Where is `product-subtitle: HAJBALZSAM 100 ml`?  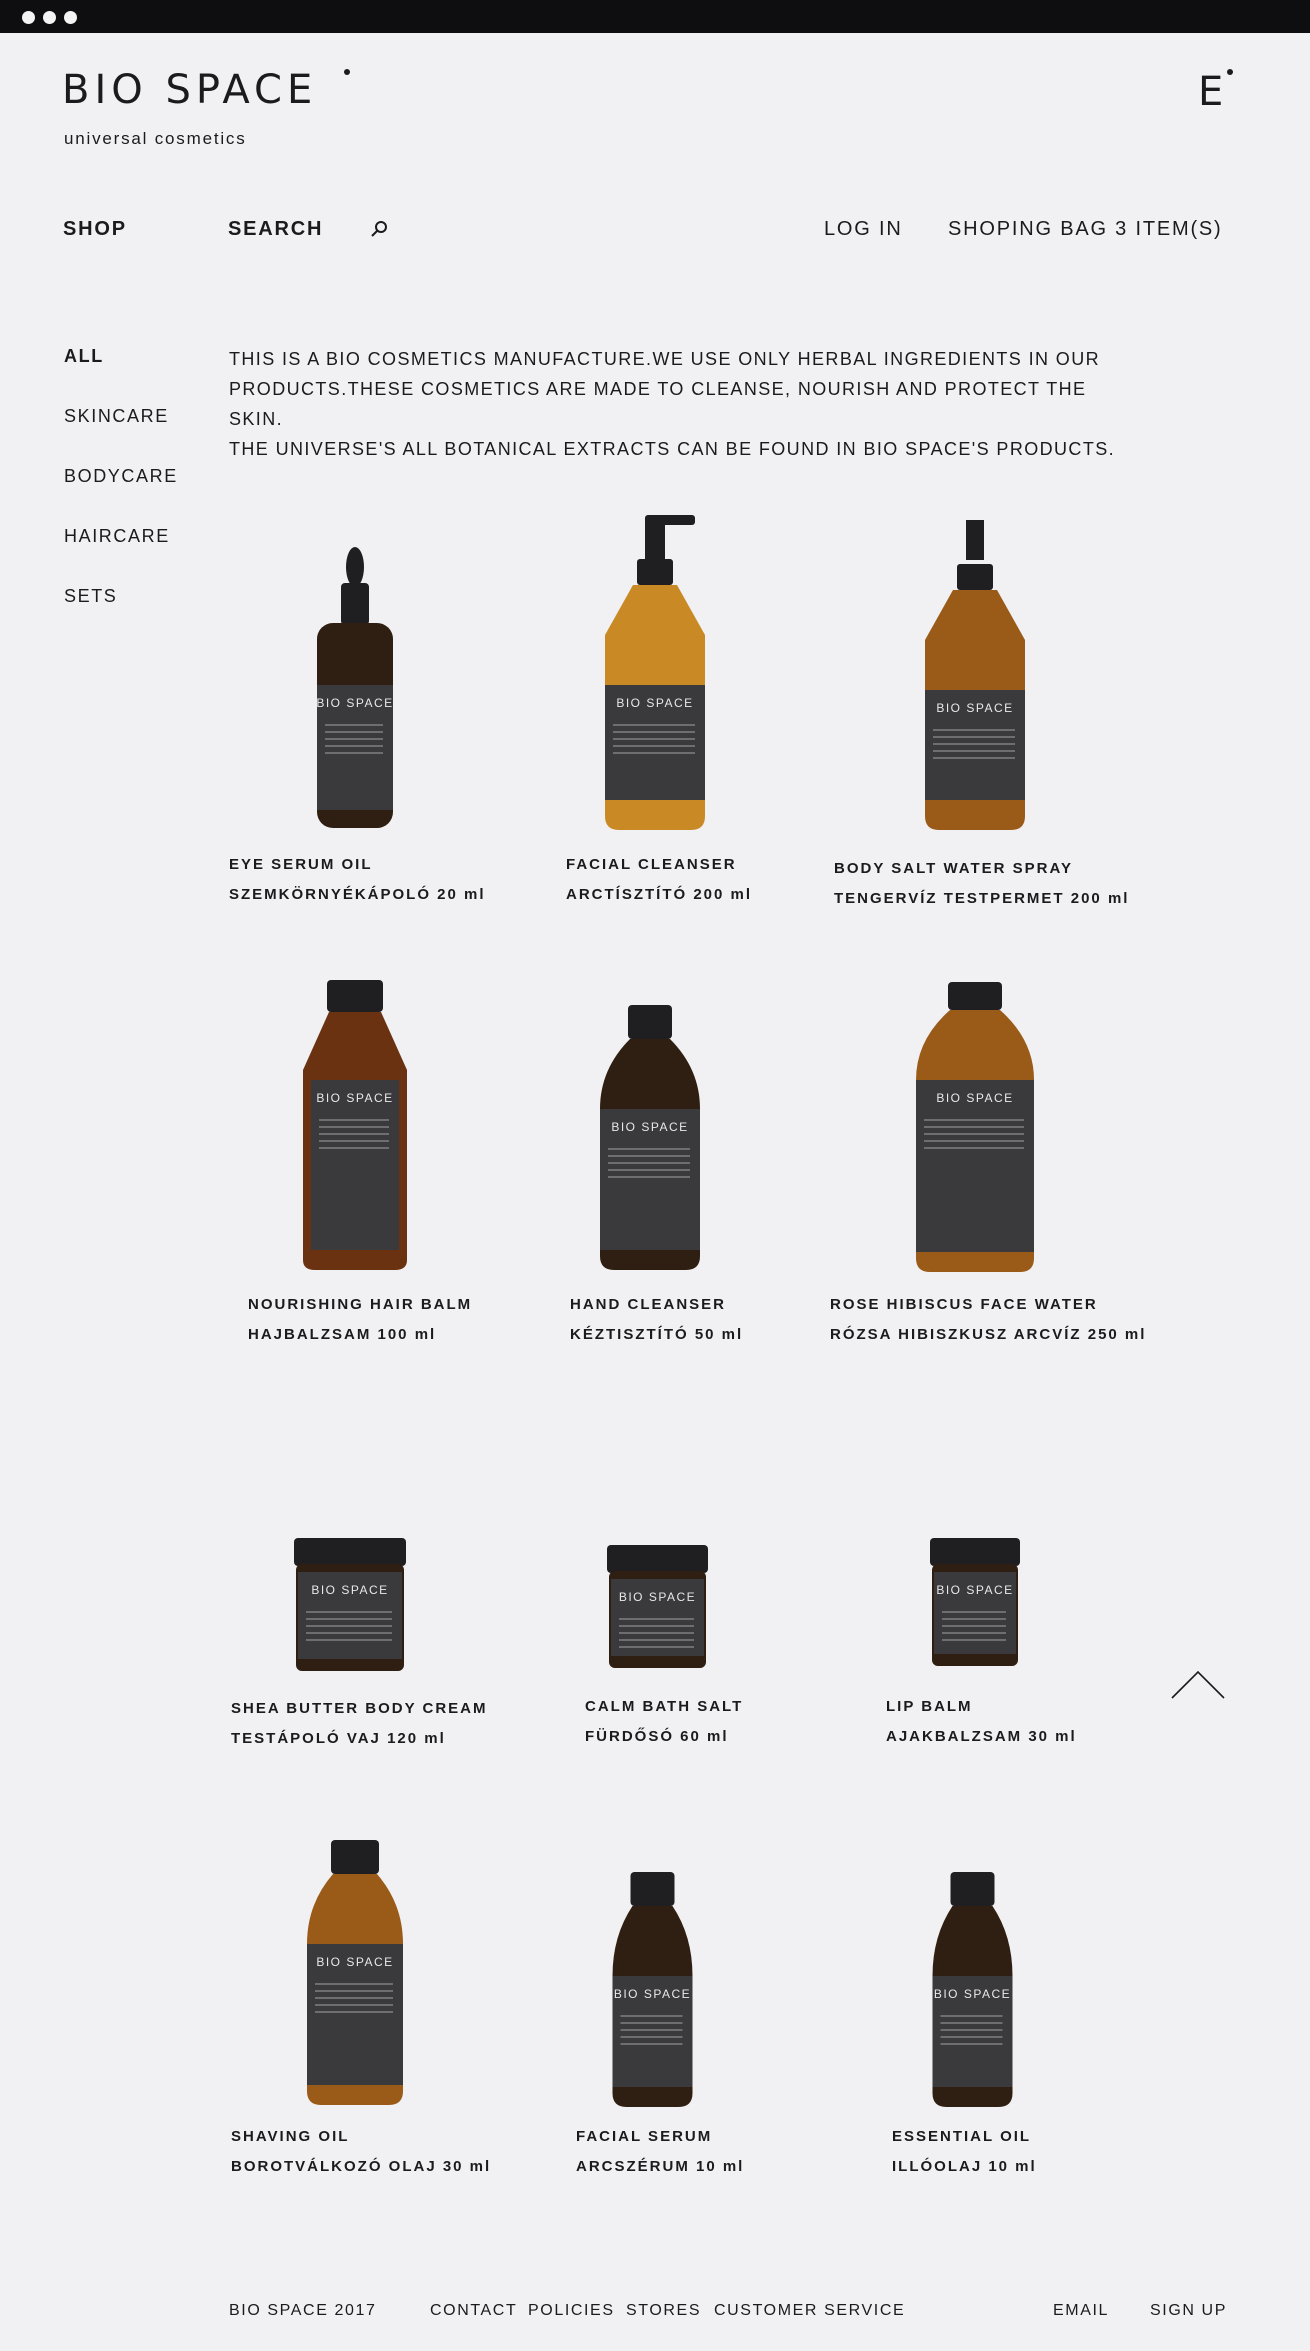
product-subtitle: HAJBALZSAM 100 ml is located at coordinates (342, 1334).